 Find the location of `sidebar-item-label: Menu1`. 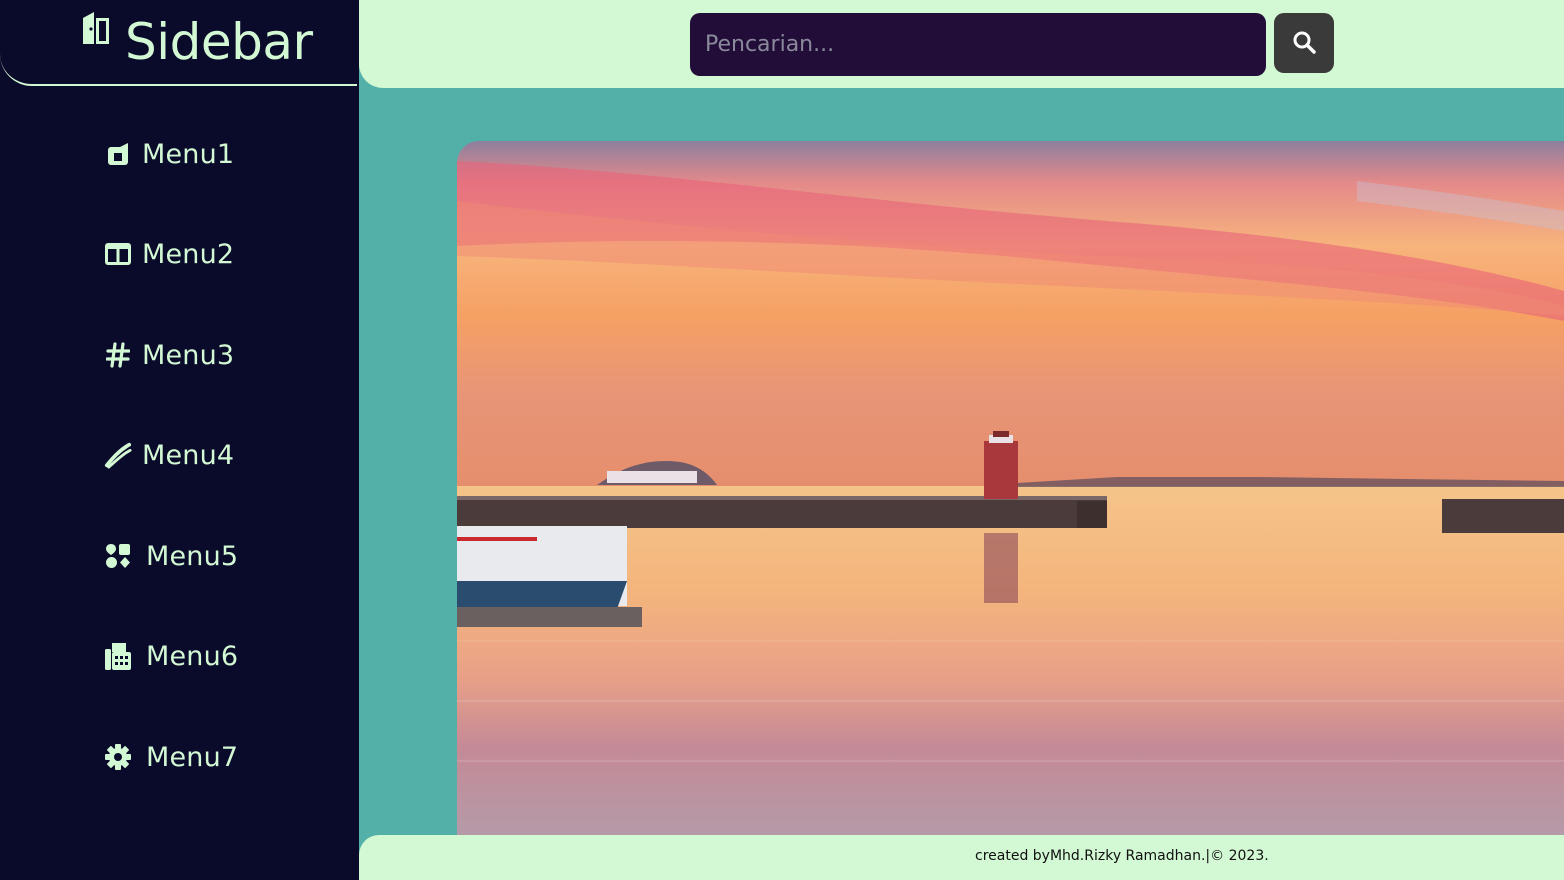

sidebar-item-label: Menu1 is located at coordinates (188, 154).